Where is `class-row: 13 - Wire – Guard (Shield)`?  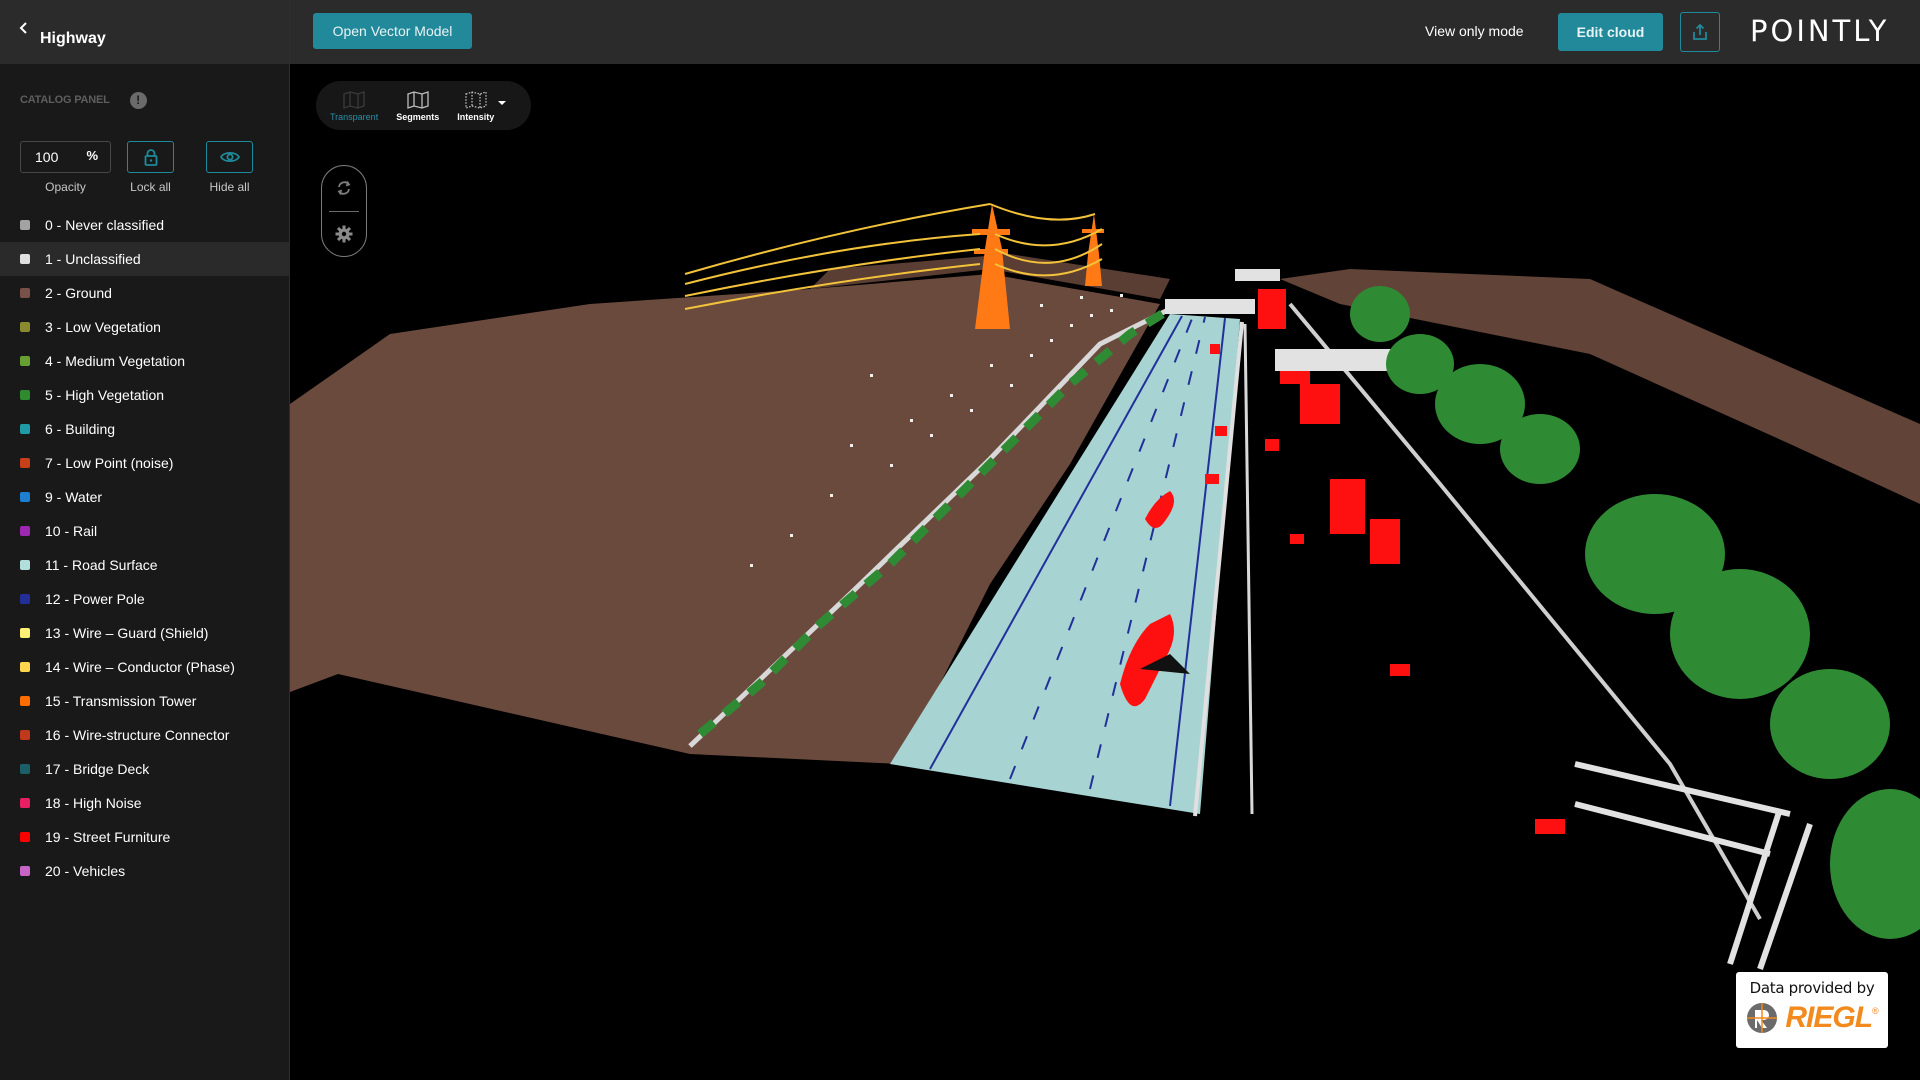
class-row: 13 - Wire – Guard (Shield) is located at coordinates (144, 633).